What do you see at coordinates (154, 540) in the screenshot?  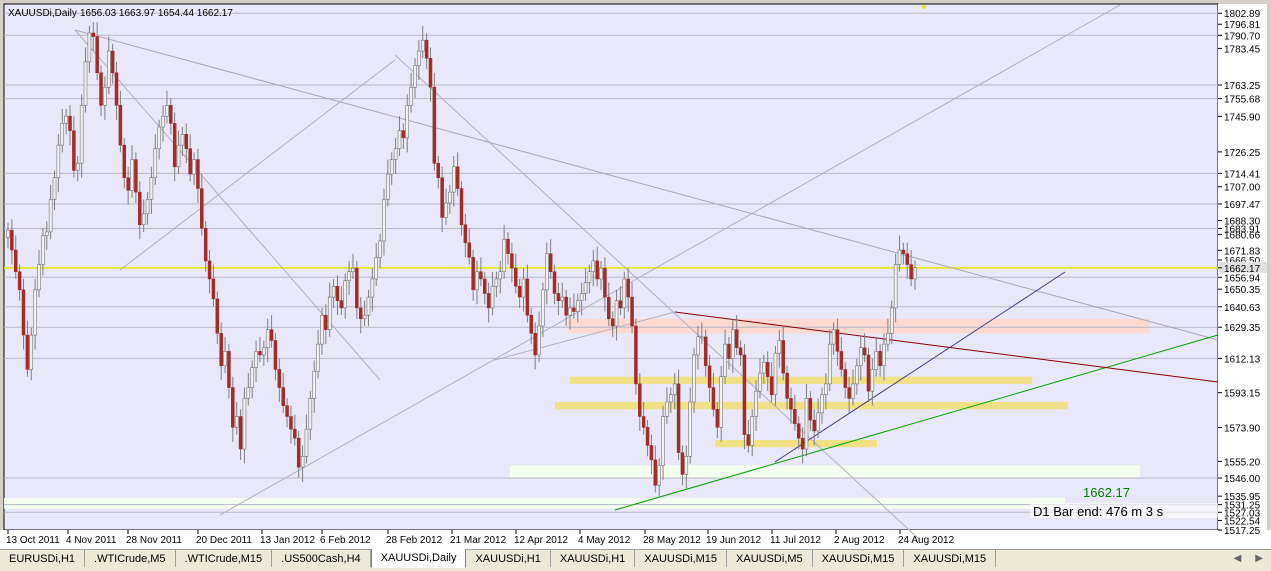 I see `date-label: 28 Nov 2011` at bounding box center [154, 540].